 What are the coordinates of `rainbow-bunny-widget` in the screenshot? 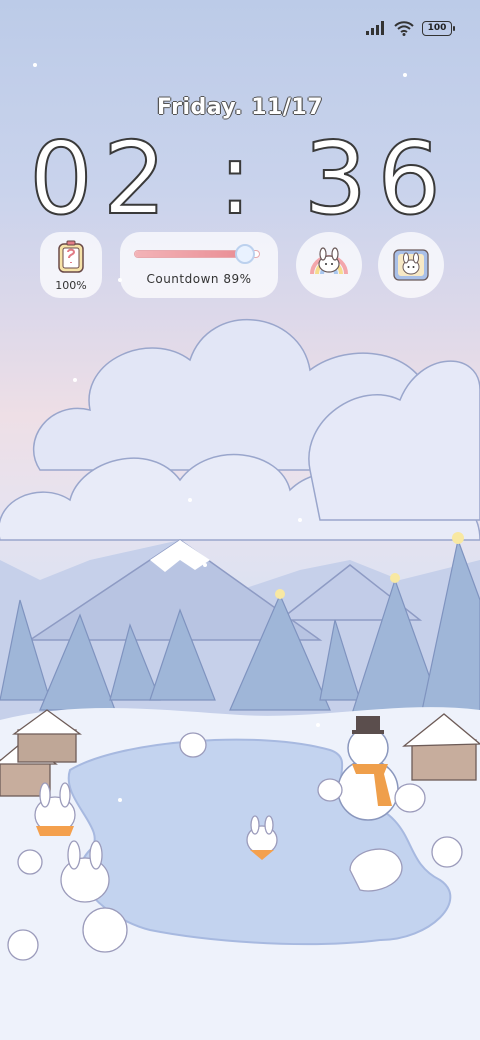 It's located at (329, 265).